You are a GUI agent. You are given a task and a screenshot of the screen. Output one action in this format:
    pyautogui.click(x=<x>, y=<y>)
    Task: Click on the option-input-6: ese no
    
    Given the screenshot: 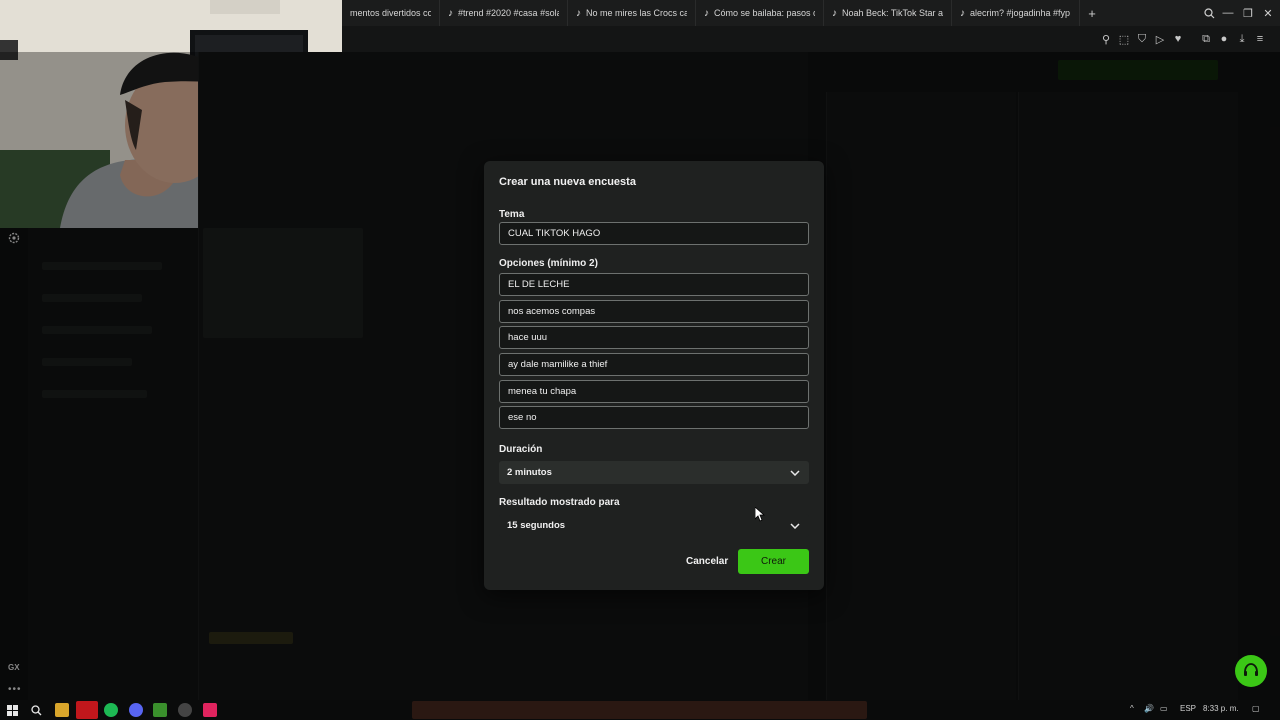 What is the action you would take?
    pyautogui.click(x=654, y=417)
    